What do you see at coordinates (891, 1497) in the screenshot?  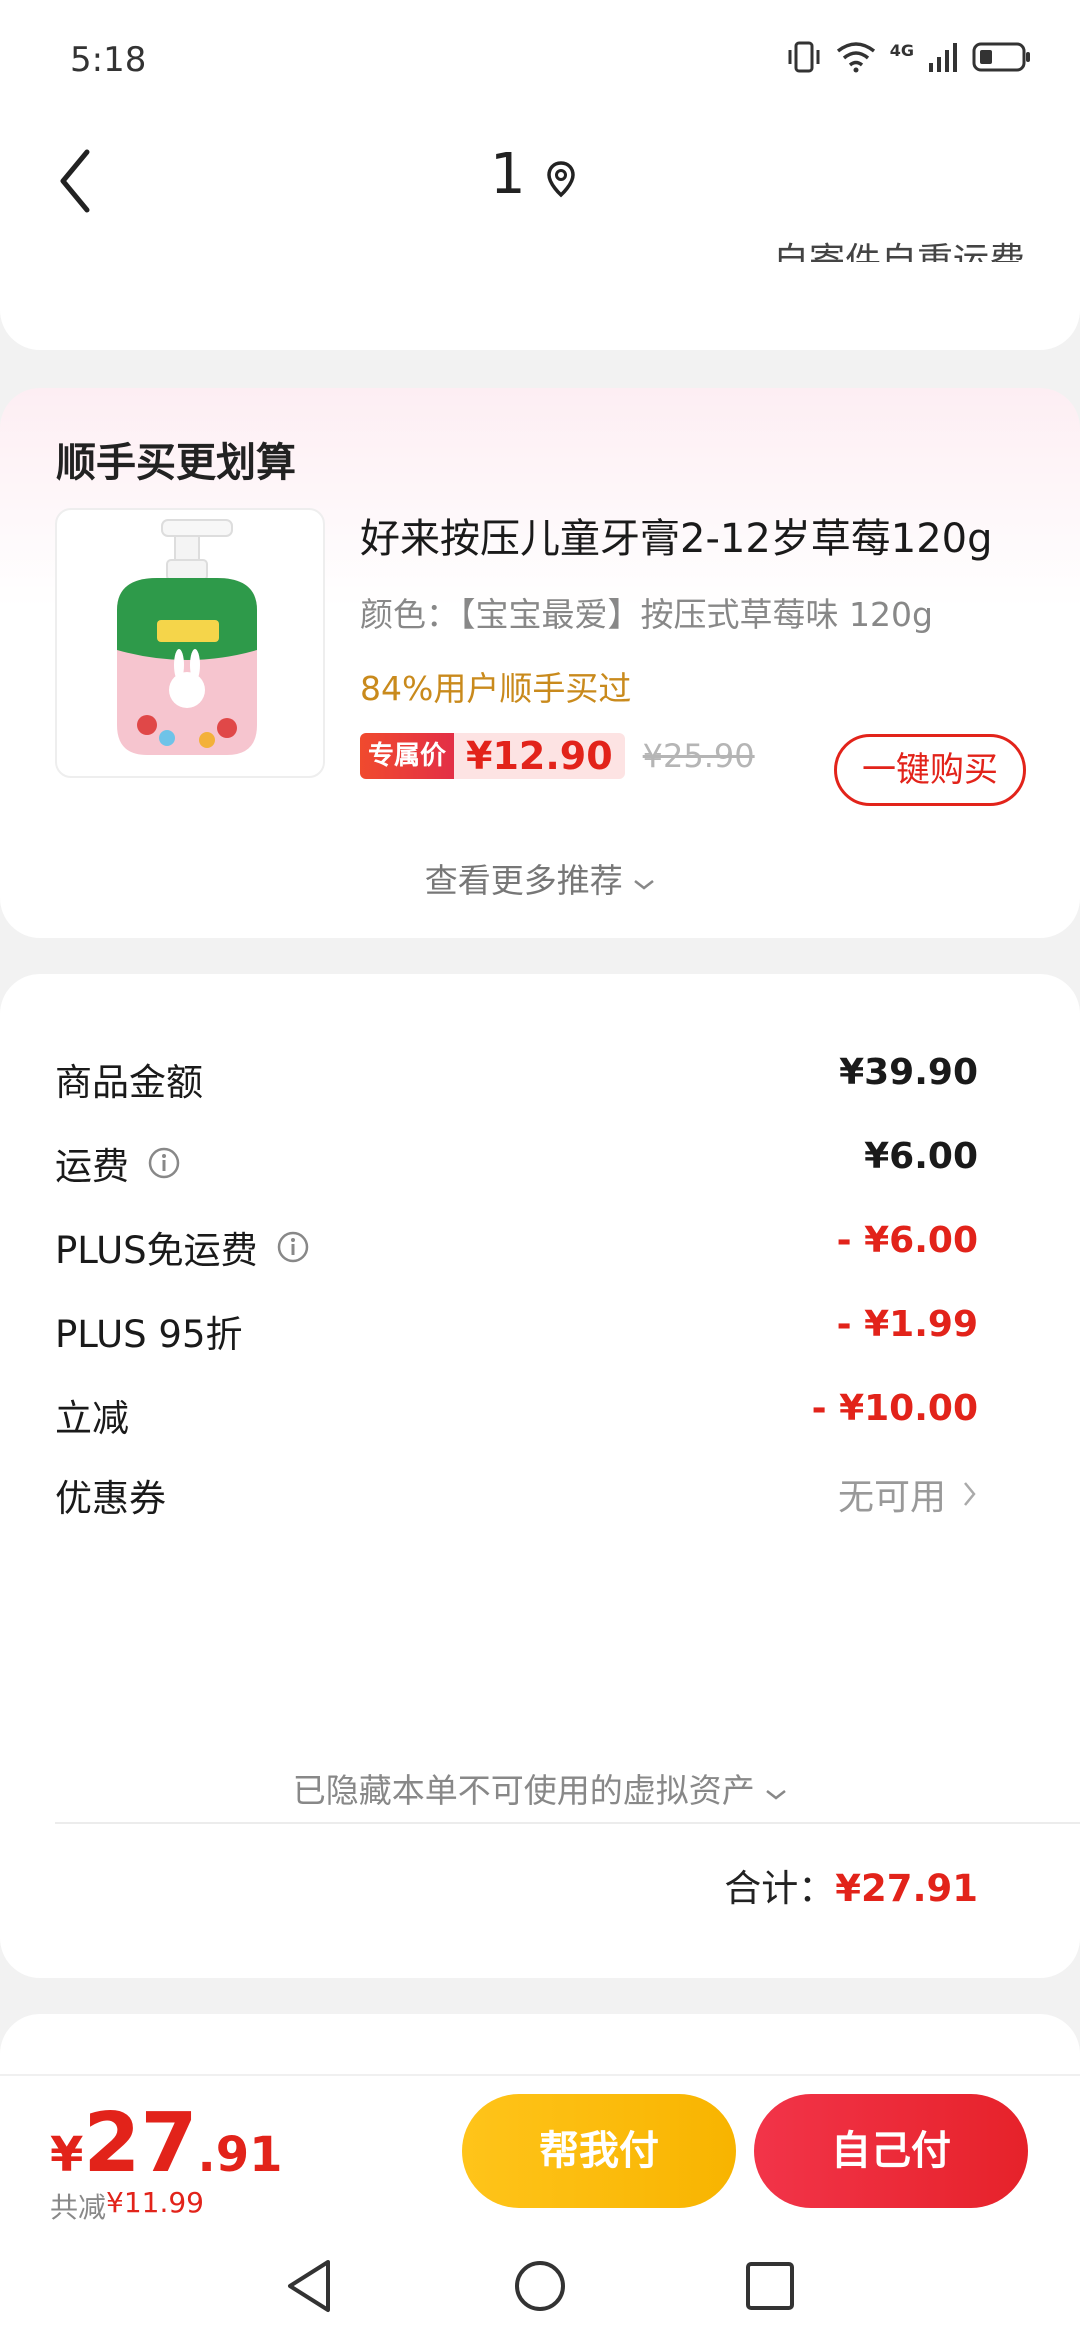 I see `row-value: 无可用` at bounding box center [891, 1497].